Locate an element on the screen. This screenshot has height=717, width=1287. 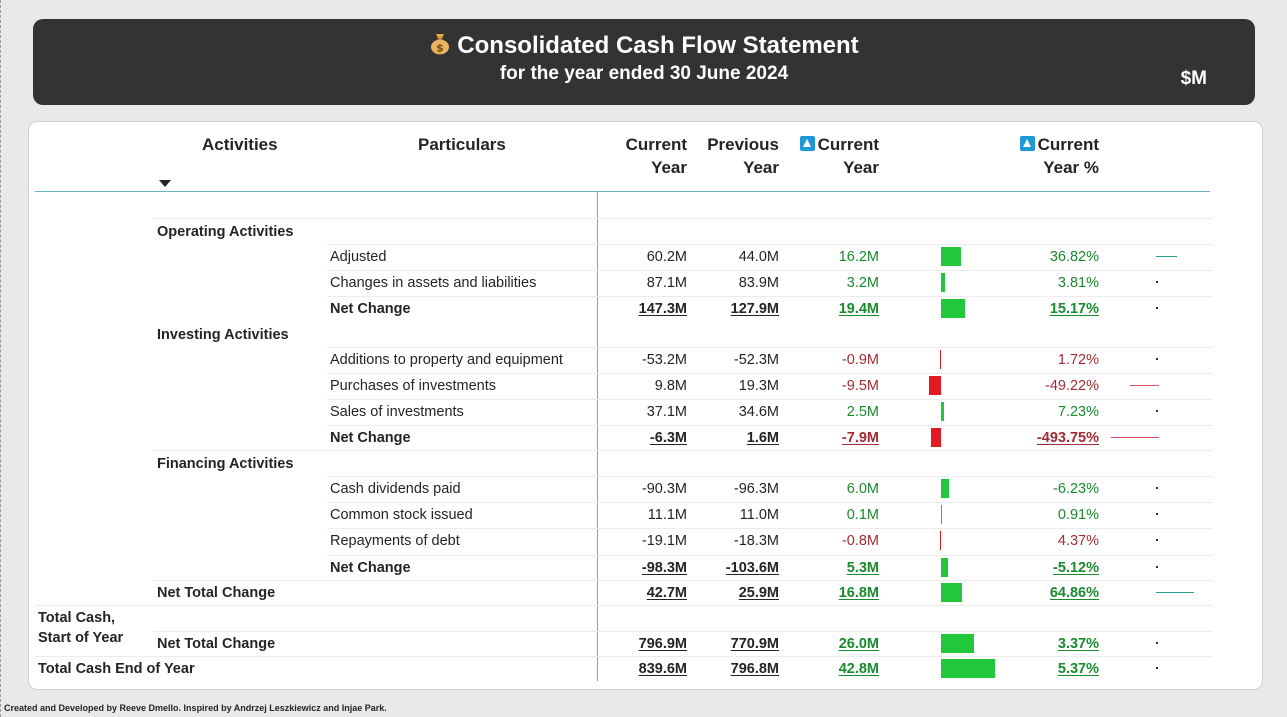
cell-previous-year: 34.6M is located at coordinates (758, 412).